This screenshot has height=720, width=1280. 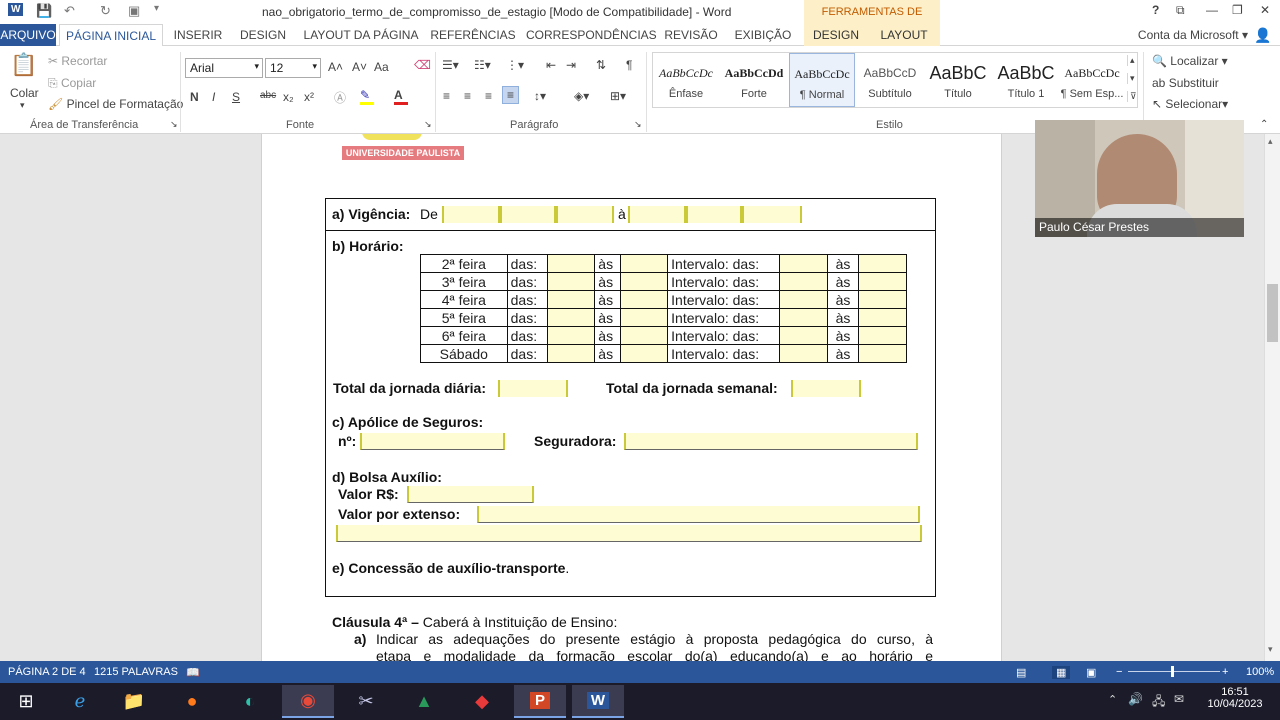 What do you see at coordinates (134, 11) in the screenshot?
I see `touch-mode-icon: ▣` at bounding box center [134, 11].